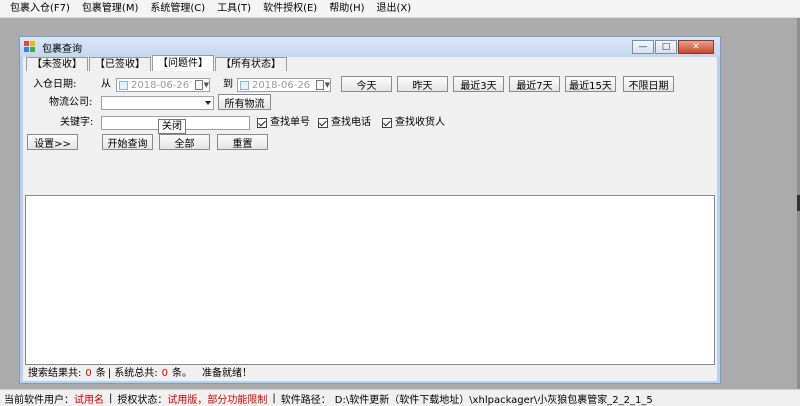 The height and width of the screenshot is (406, 800). Describe the element at coordinates (55, 84) in the screenshot. I see `date-label: 入仓日期:` at that location.